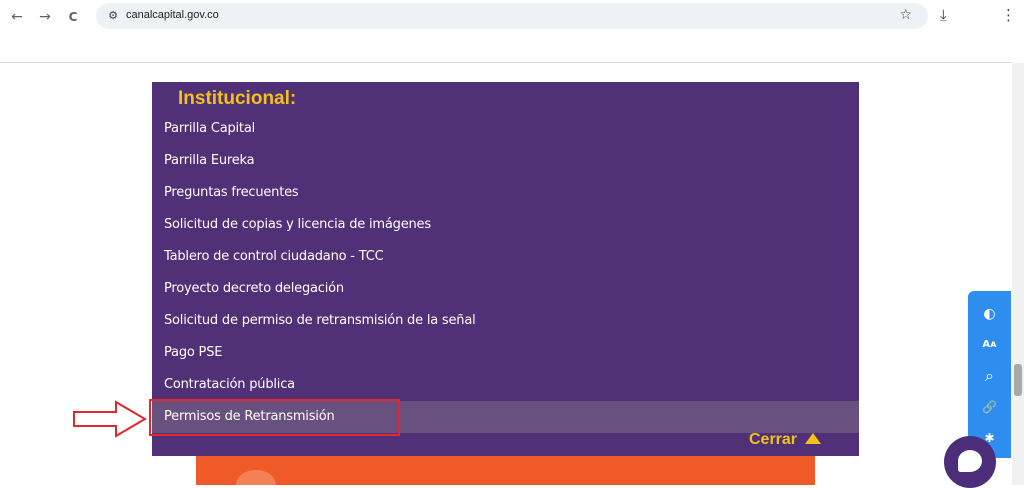 Image resolution: width=1024 pixels, height=488 pixels. Describe the element at coordinates (209, 128) in the screenshot. I see `menu-item-label: Parrilla Capital` at that location.